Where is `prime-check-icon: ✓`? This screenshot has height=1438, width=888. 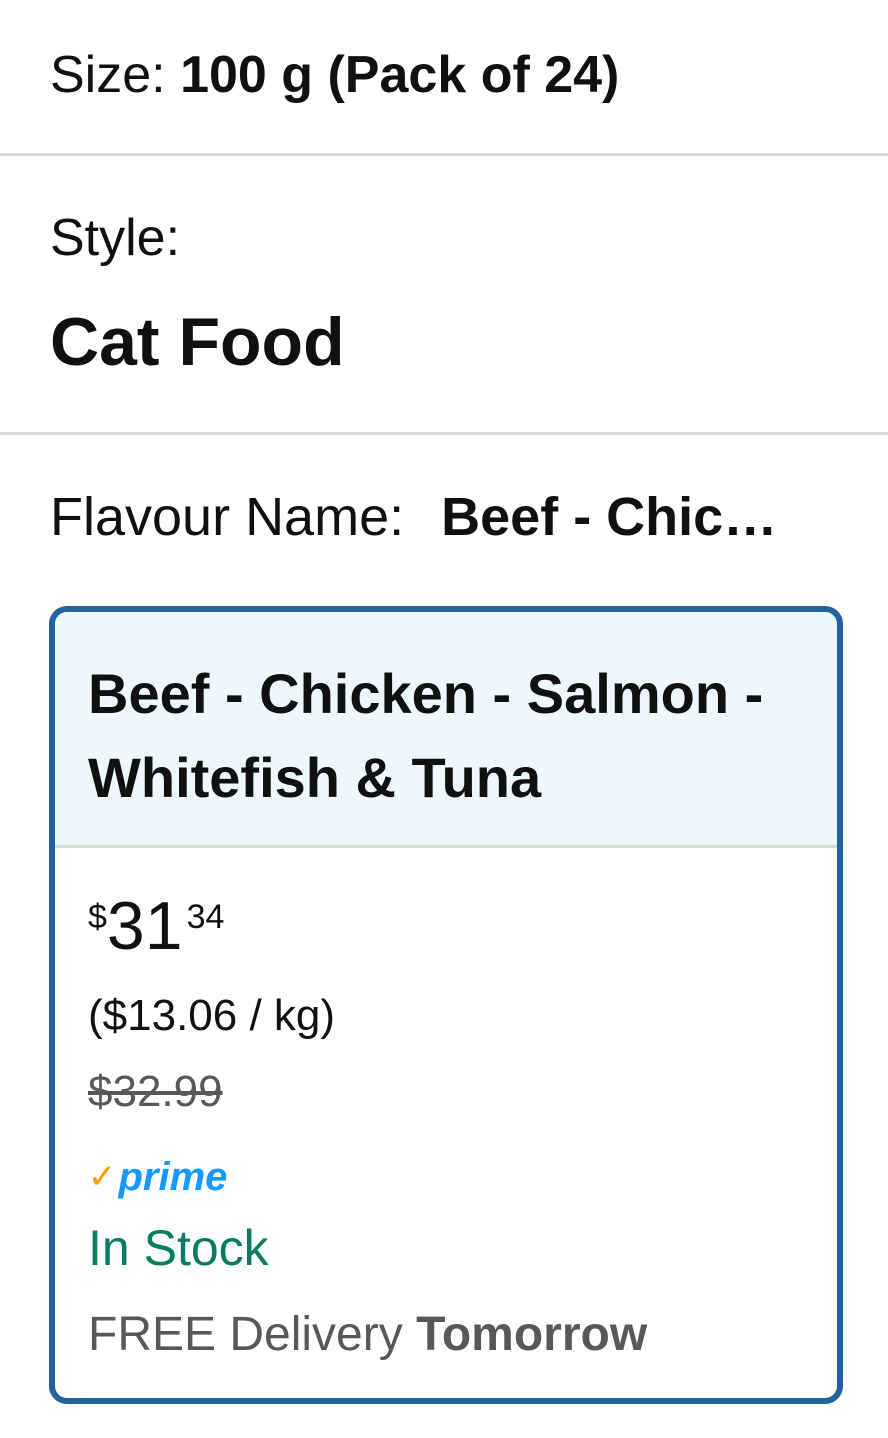
prime-check-icon: ✓ is located at coordinates (102, 1177).